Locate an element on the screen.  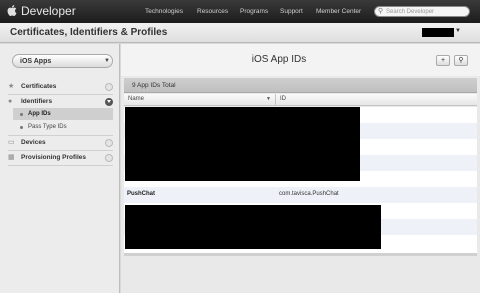
summary-bar: 9 App IDs Total is located at coordinates (300, 85).